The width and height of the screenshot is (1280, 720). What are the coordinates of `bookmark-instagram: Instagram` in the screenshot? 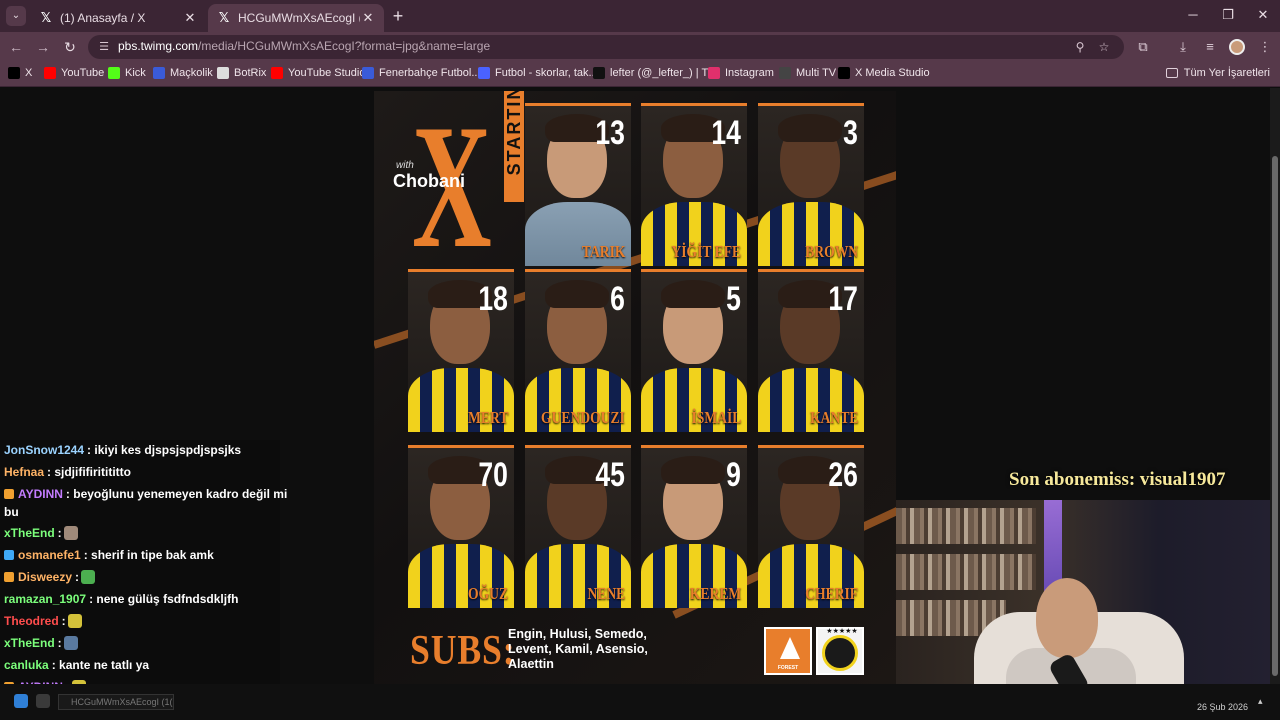 It's located at (741, 73).